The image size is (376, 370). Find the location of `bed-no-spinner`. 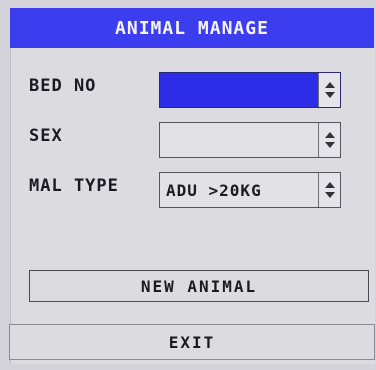

bed-no-spinner is located at coordinates (329, 90).